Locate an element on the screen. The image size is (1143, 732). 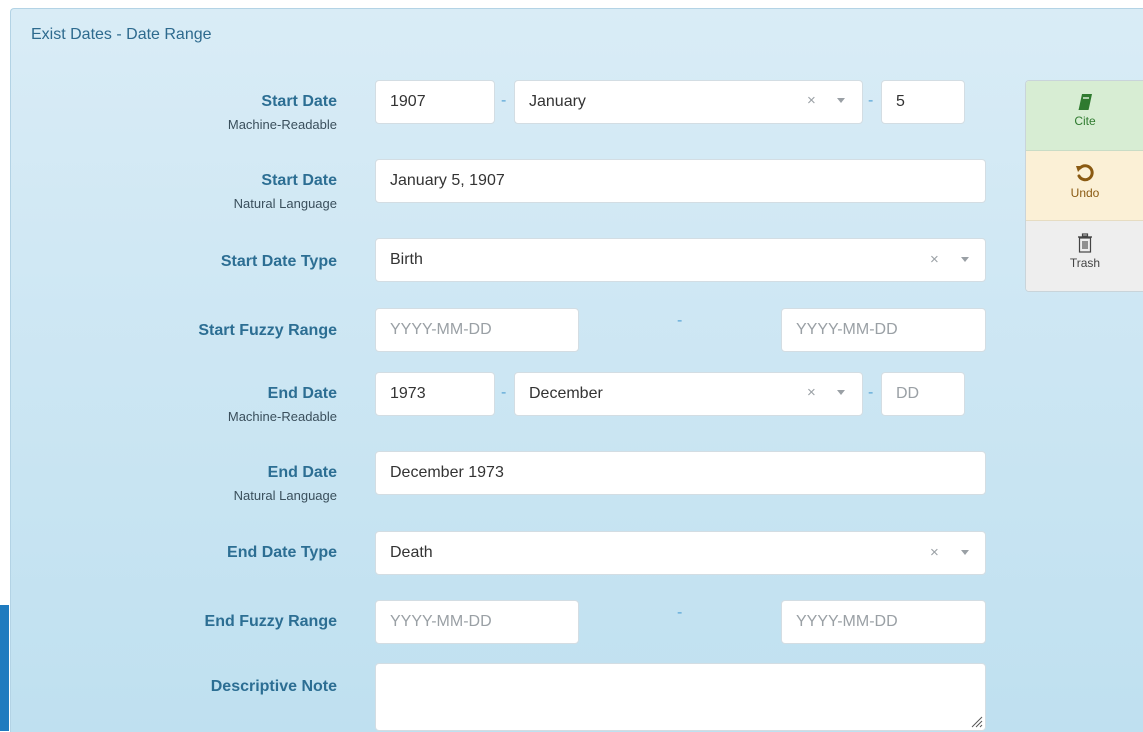
end-year-input: 1973 is located at coordinates (435, 394).